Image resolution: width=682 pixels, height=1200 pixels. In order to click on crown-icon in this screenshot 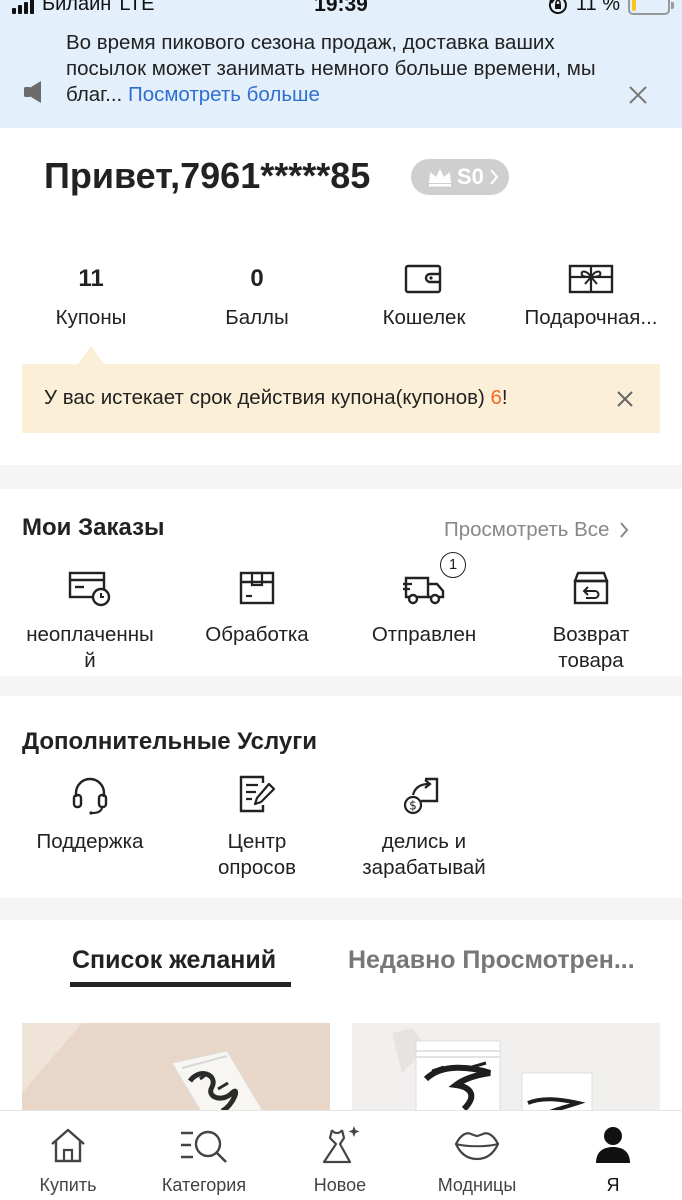, I will do `click(440, 178)`.